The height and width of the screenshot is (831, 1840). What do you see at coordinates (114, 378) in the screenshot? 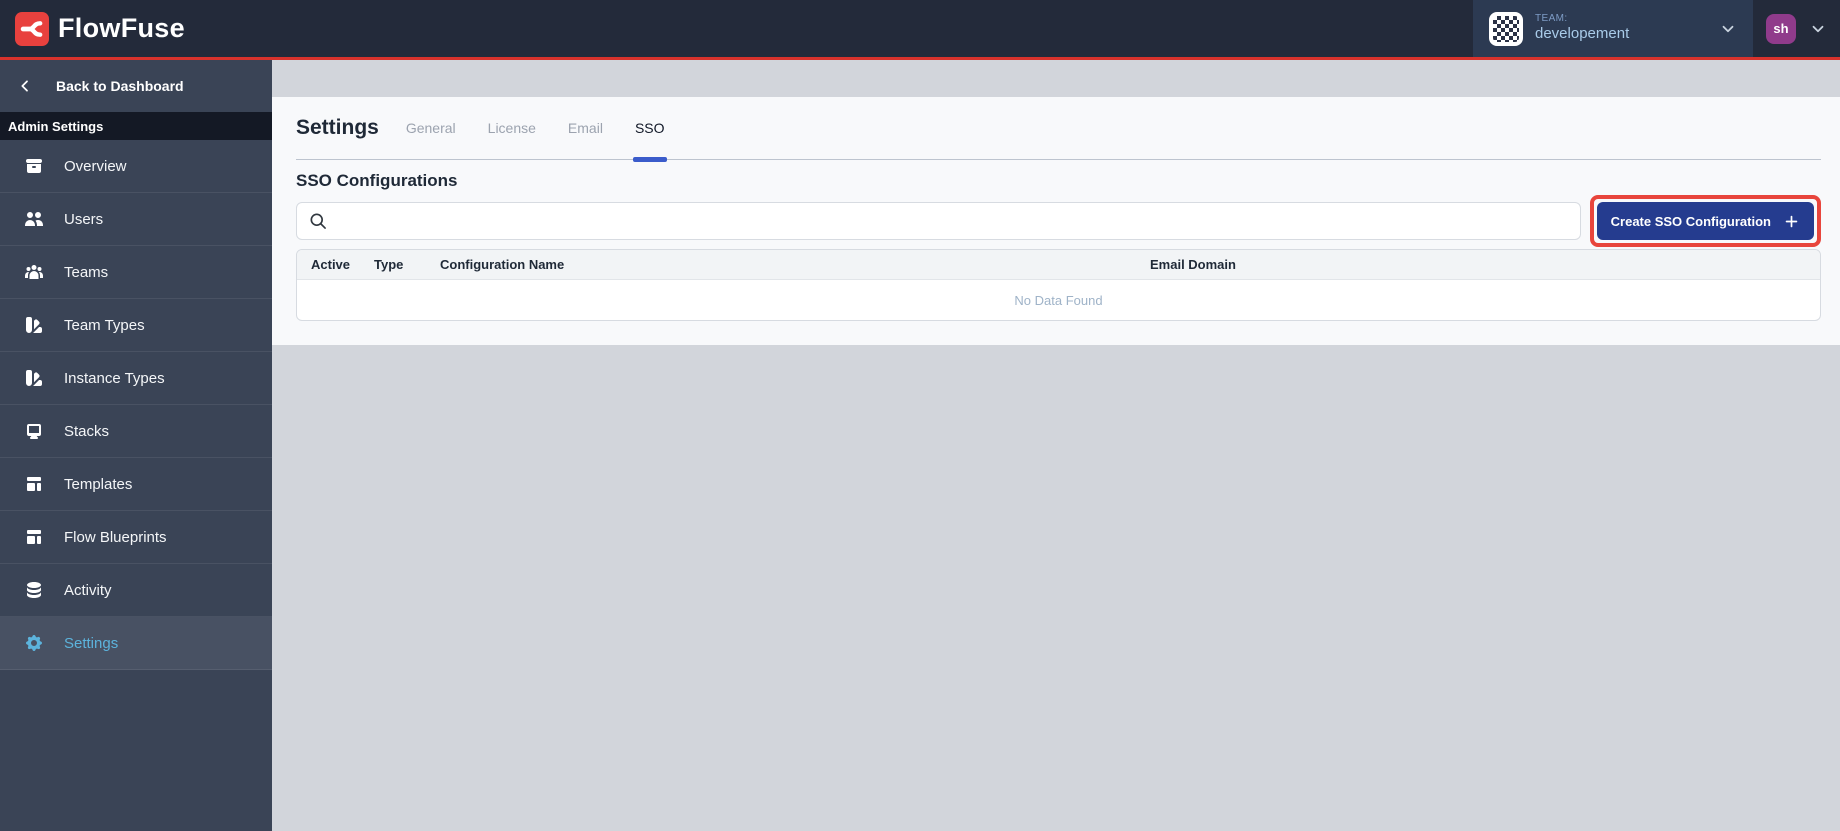
I see `sidebar-item-label: Instance Types` at bounding box center [114, 378].